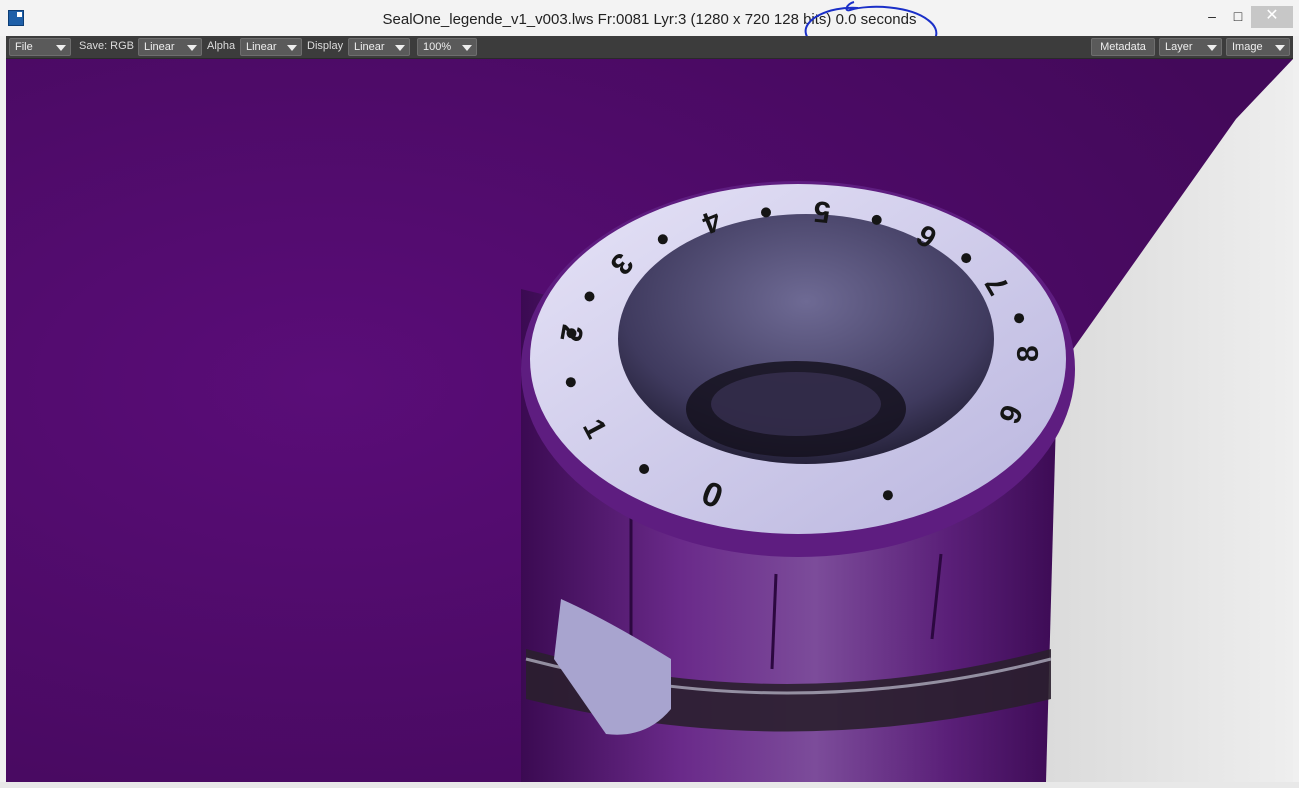  I want to click on zoom-dropdown: 100%, so click(447, 47).